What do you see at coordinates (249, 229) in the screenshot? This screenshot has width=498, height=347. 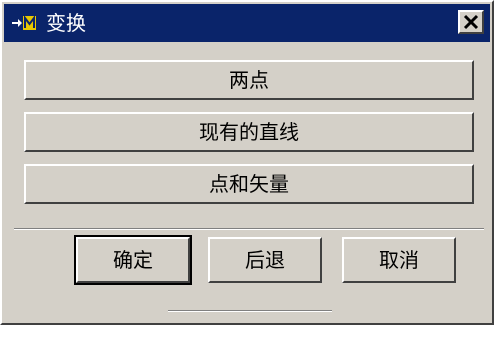 I see `separator` at bounding box center [249, 229].